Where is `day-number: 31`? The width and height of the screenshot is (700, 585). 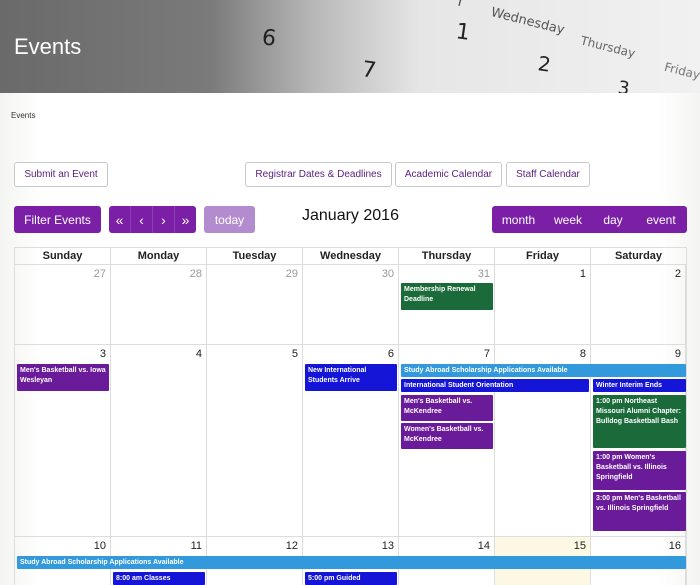 day-number: 31 is located at coordinates (483, 274).